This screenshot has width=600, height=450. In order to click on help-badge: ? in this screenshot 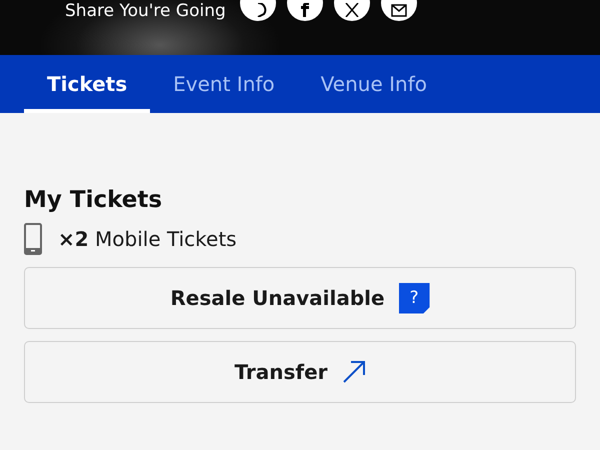, I will do `click(414, 298)`.